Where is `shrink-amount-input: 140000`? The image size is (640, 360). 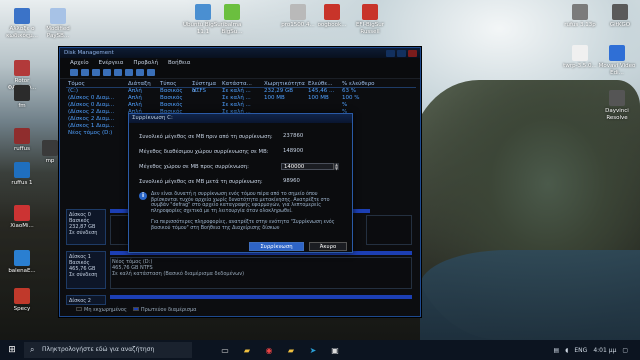 shrink-amount-input: 140000 is located at coordinates (310, 166).